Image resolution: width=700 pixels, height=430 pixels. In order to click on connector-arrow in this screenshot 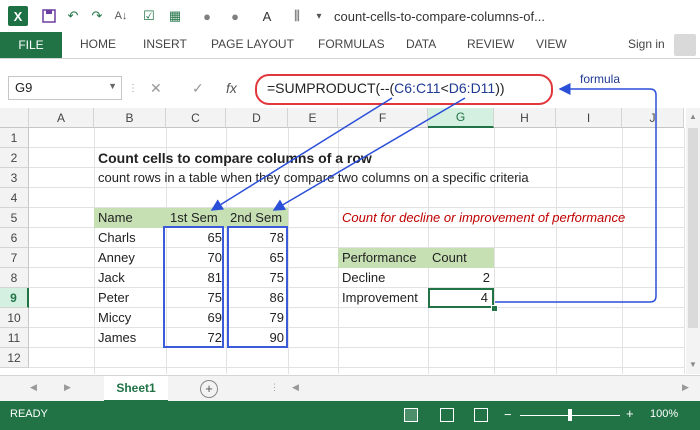, I will do `click(576, 193)`.